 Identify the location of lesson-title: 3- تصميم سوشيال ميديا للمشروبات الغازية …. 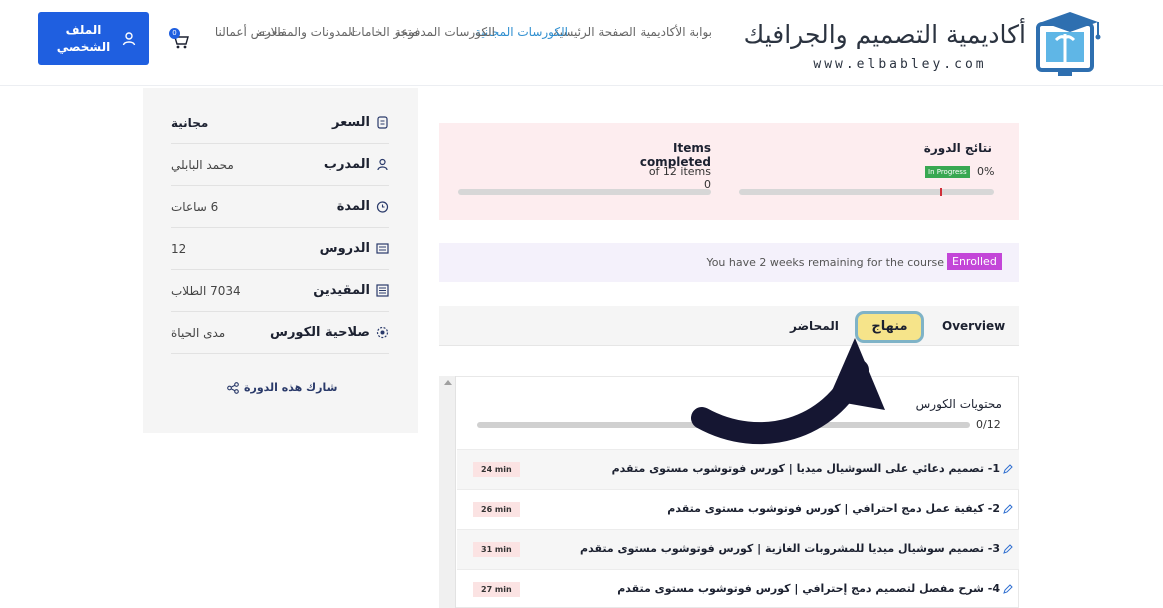
(790, 548).